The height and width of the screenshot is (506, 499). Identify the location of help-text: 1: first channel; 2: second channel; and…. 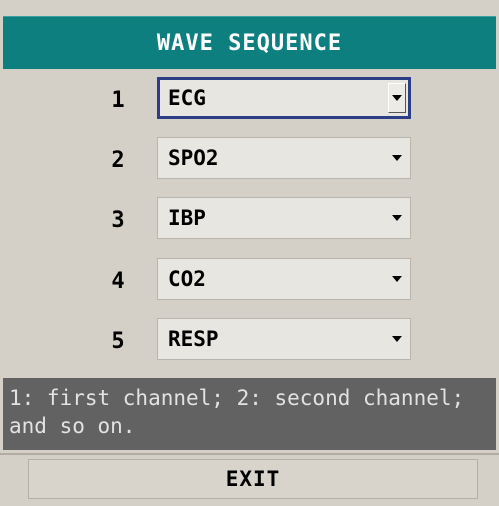
(249, 414).